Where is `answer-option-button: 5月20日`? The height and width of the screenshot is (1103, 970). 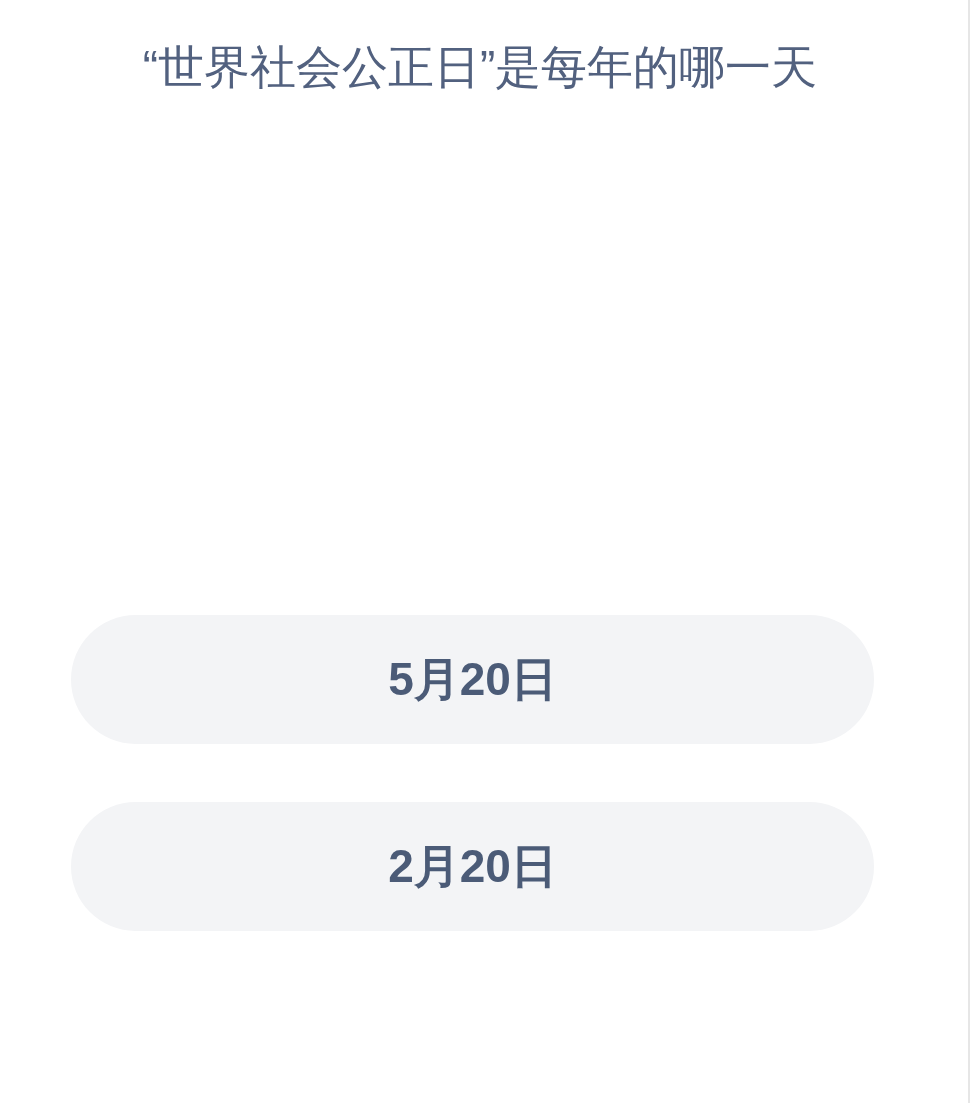 answer-option-button: 5月20日 is located at coordinates (472, 680).